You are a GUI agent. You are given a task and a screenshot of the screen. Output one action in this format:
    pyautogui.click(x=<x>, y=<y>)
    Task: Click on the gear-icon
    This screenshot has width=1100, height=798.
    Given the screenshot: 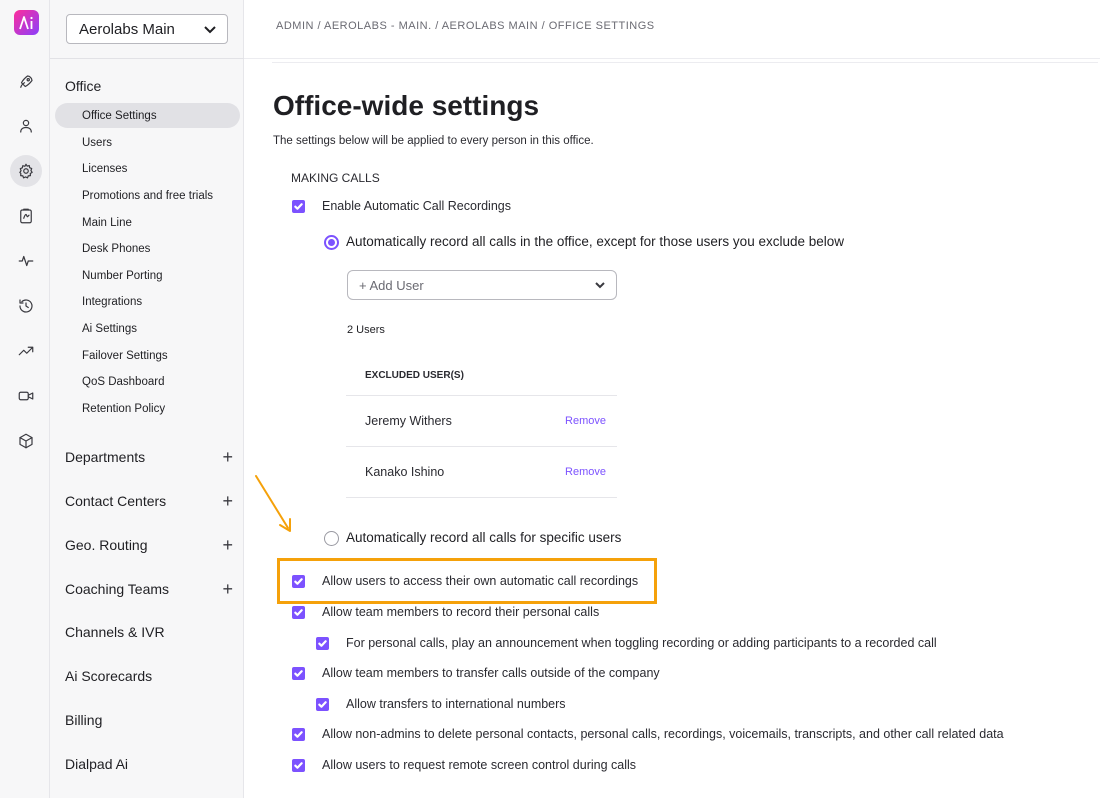 What is the action you would take?
    pyautogui.click(x=26, y=171)
    